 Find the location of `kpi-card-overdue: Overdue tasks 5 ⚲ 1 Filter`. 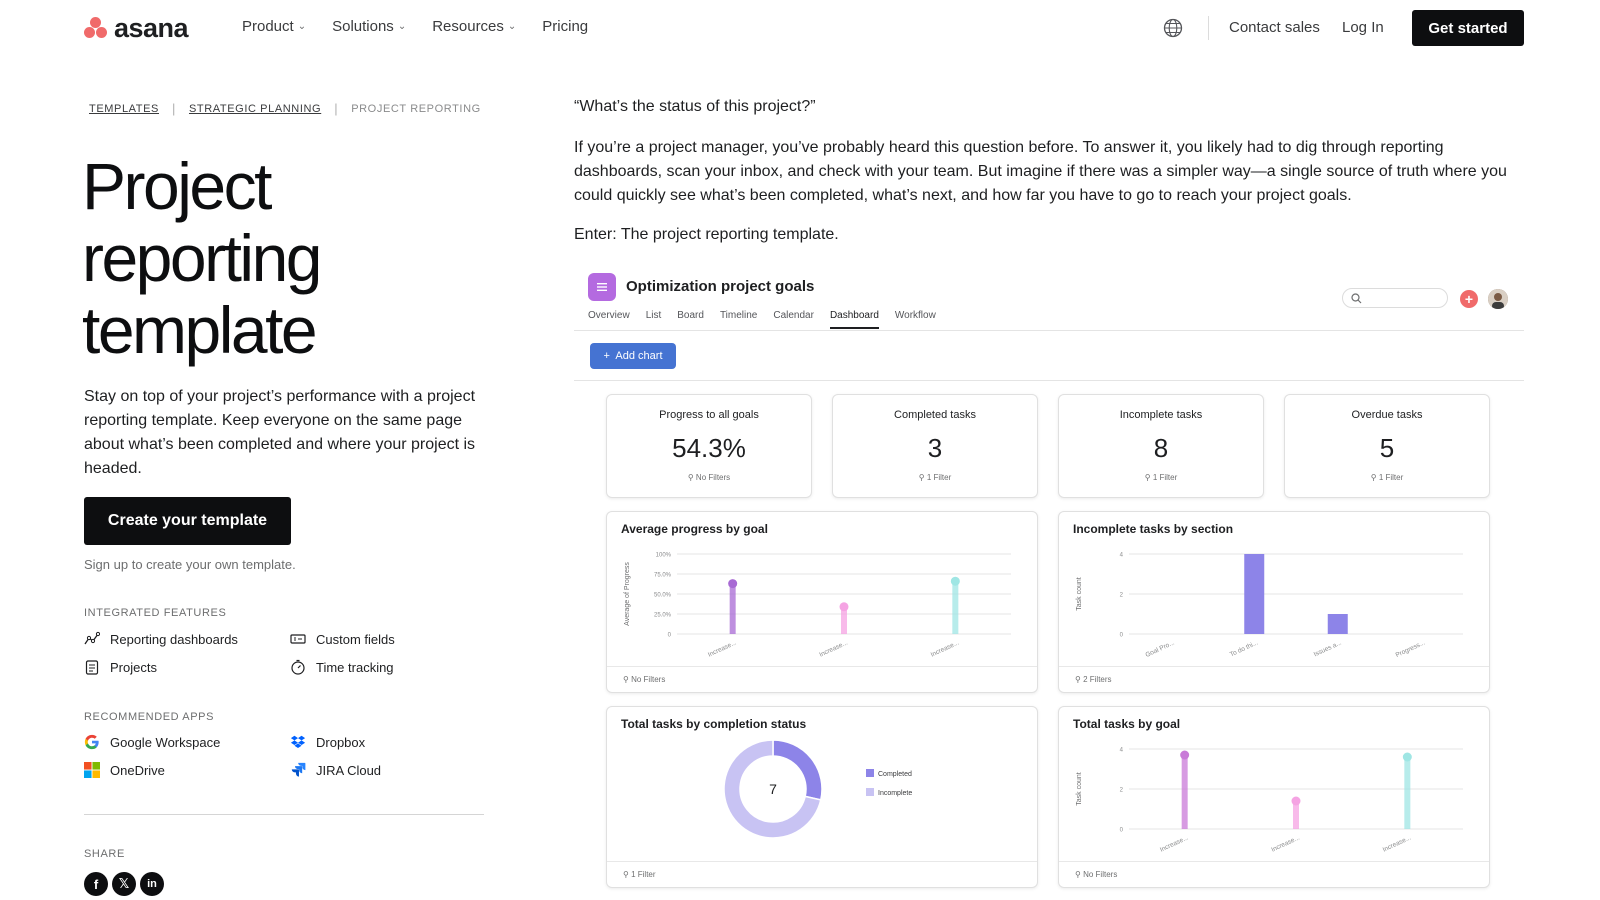

kpi-card-overdue: Overdue tasks 5 ⚲ 1 Filter is located at coordinates (1387, 446).